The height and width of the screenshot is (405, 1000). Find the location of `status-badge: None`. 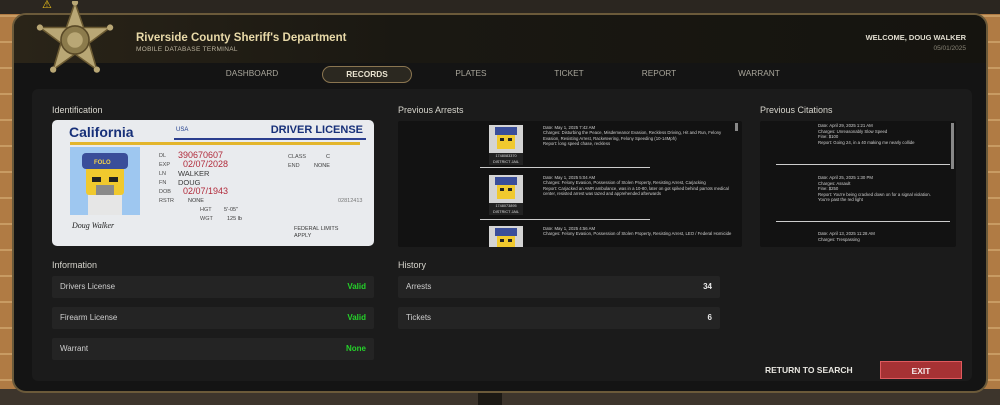

status-badge: None is located at coordinates (356, 348).